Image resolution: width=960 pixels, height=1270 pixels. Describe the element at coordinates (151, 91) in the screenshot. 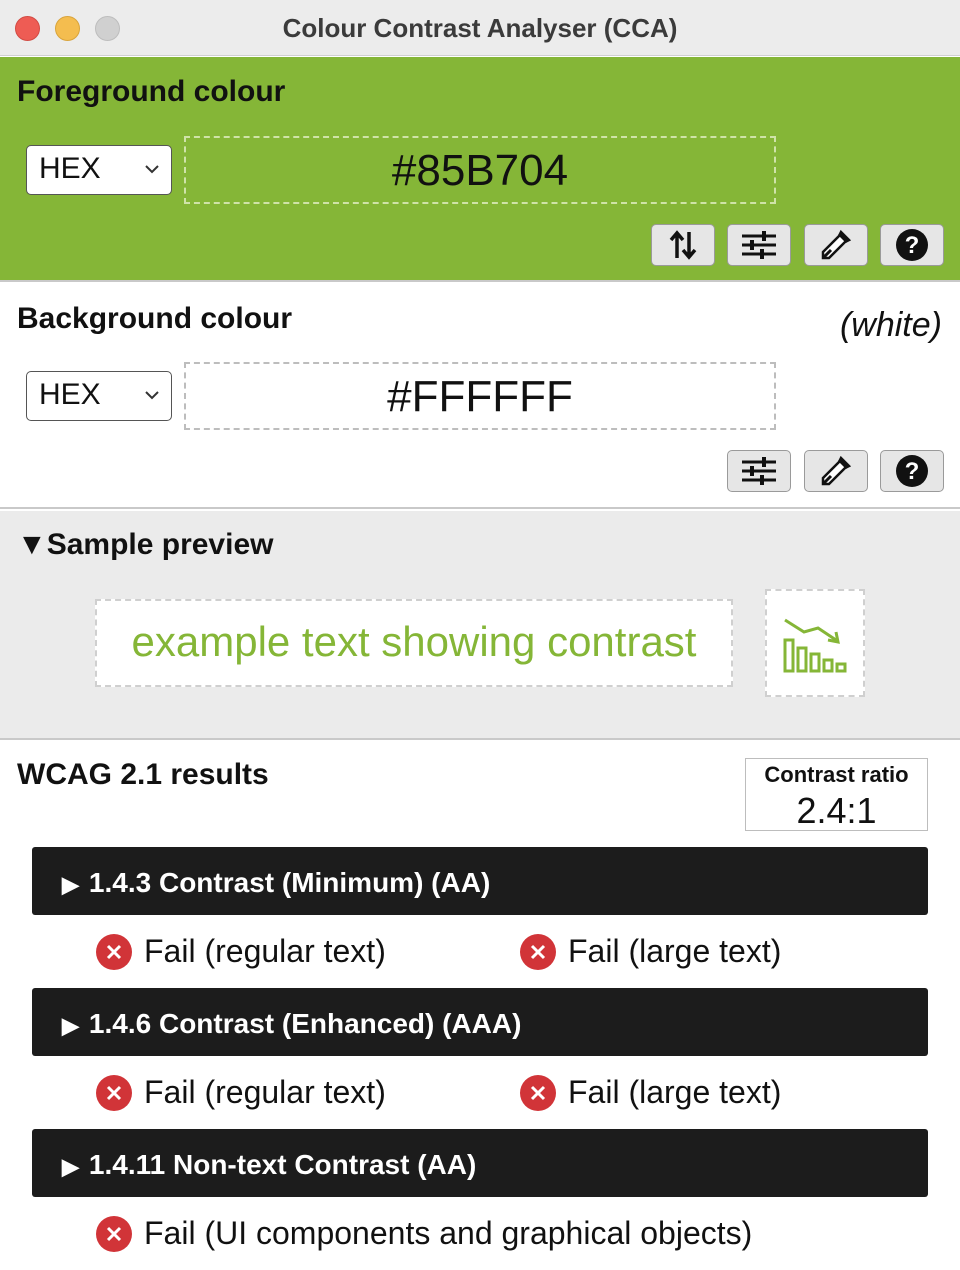

I see `foreground-heading: Foreground colour` at that location.